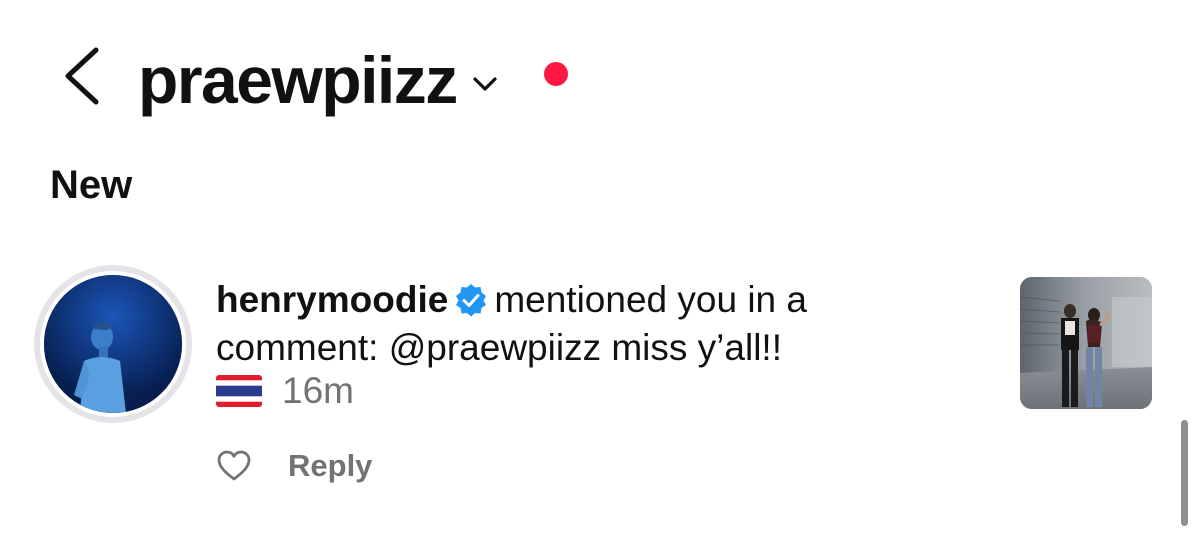  I want to click on back-button, so click(82, 76).